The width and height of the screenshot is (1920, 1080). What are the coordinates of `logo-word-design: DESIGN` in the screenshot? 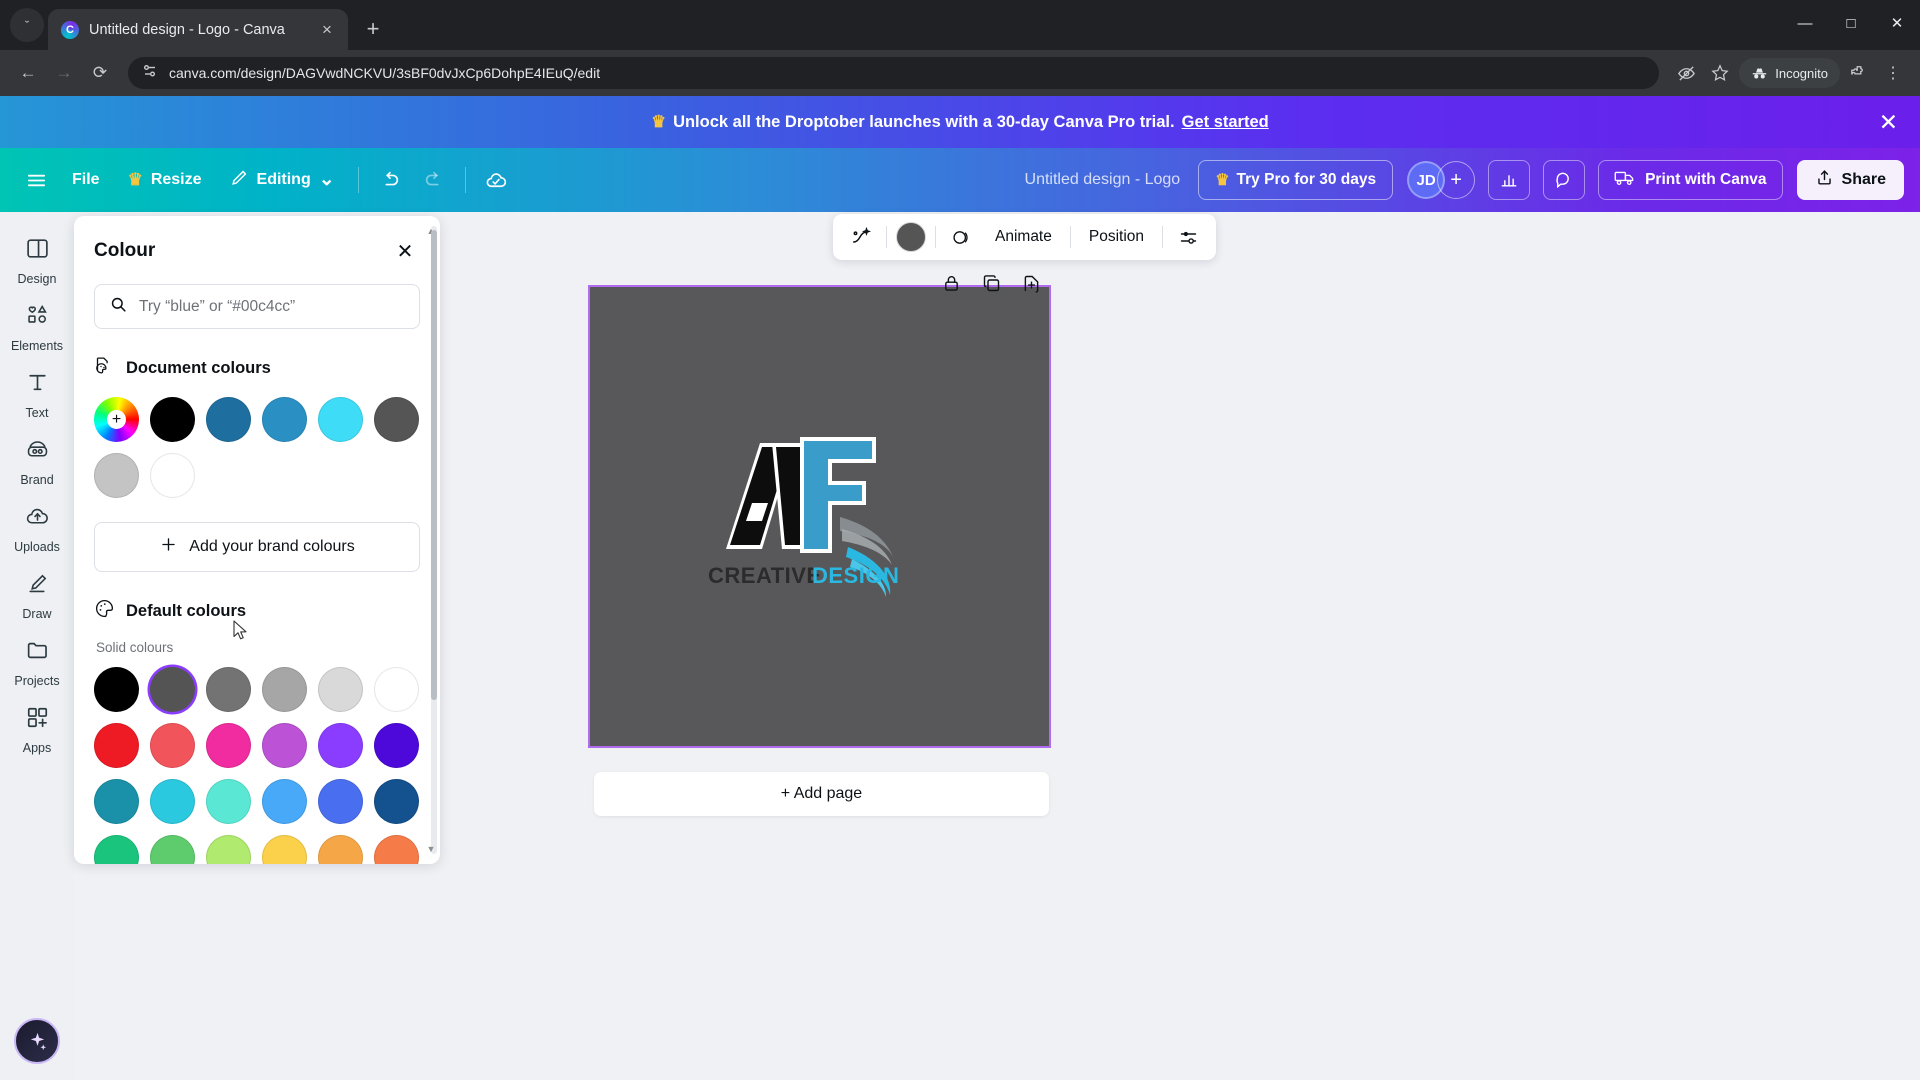 It's located at (855, 575).